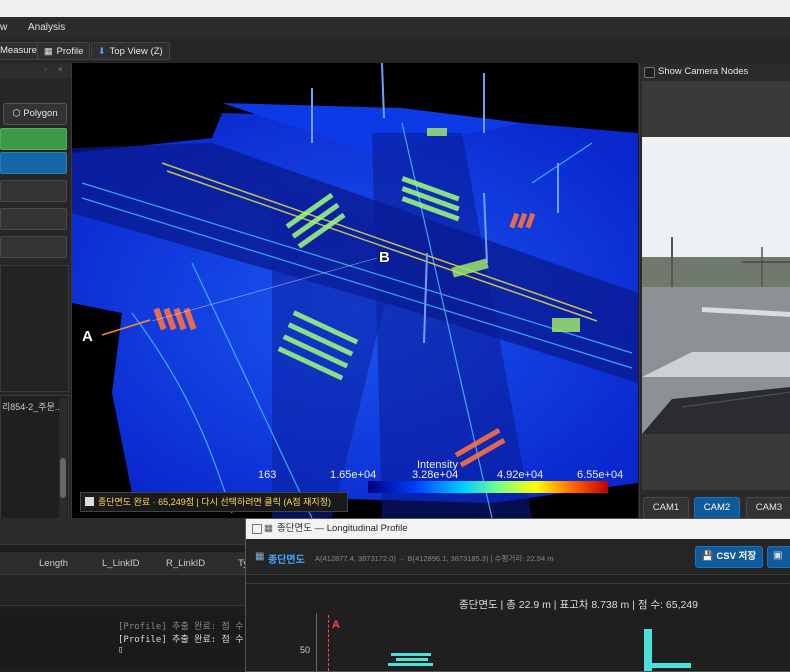 This screenshot has width=790, height=672. Describe the element at coordinates (35, 71) in the screenshot. I see `left-panel-header: ▫ ×` at that location.